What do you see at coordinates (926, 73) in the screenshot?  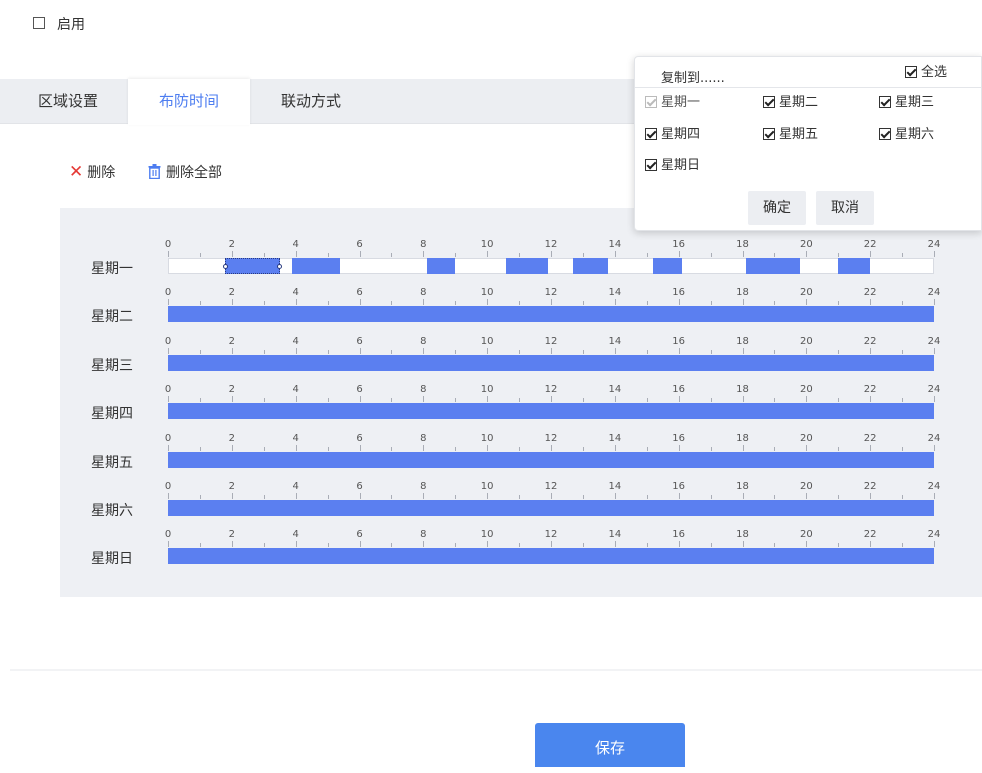 I see `select-all-checkbox: 全选` at bounding box center [926, 73].